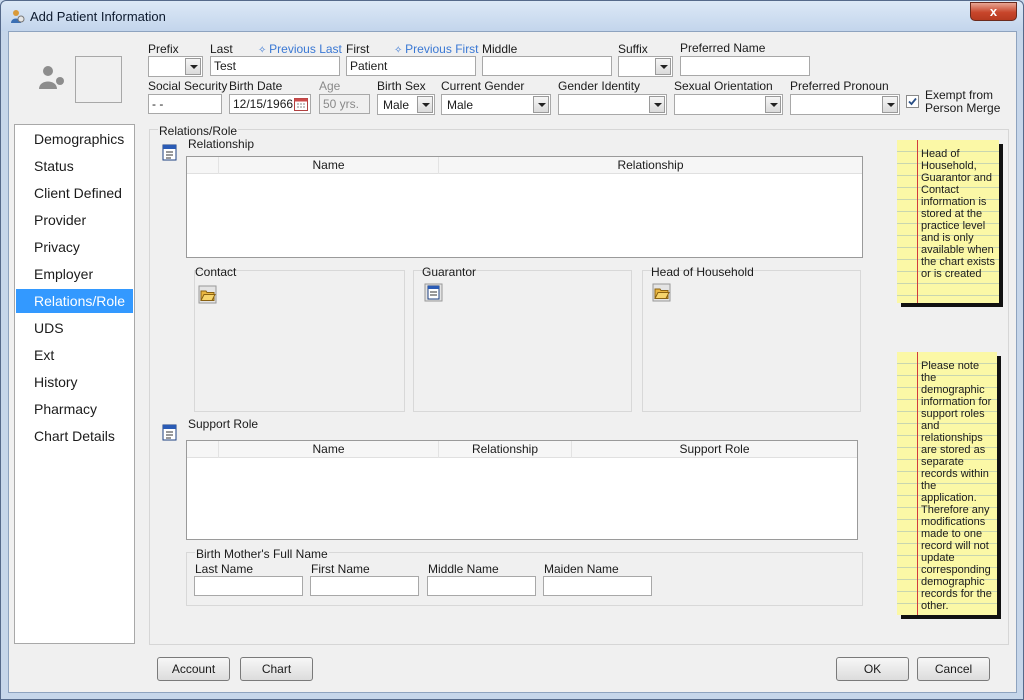 The width and height of the screenshot is (1024, 700). I want to click on middle-name-input, so click(547, 66).